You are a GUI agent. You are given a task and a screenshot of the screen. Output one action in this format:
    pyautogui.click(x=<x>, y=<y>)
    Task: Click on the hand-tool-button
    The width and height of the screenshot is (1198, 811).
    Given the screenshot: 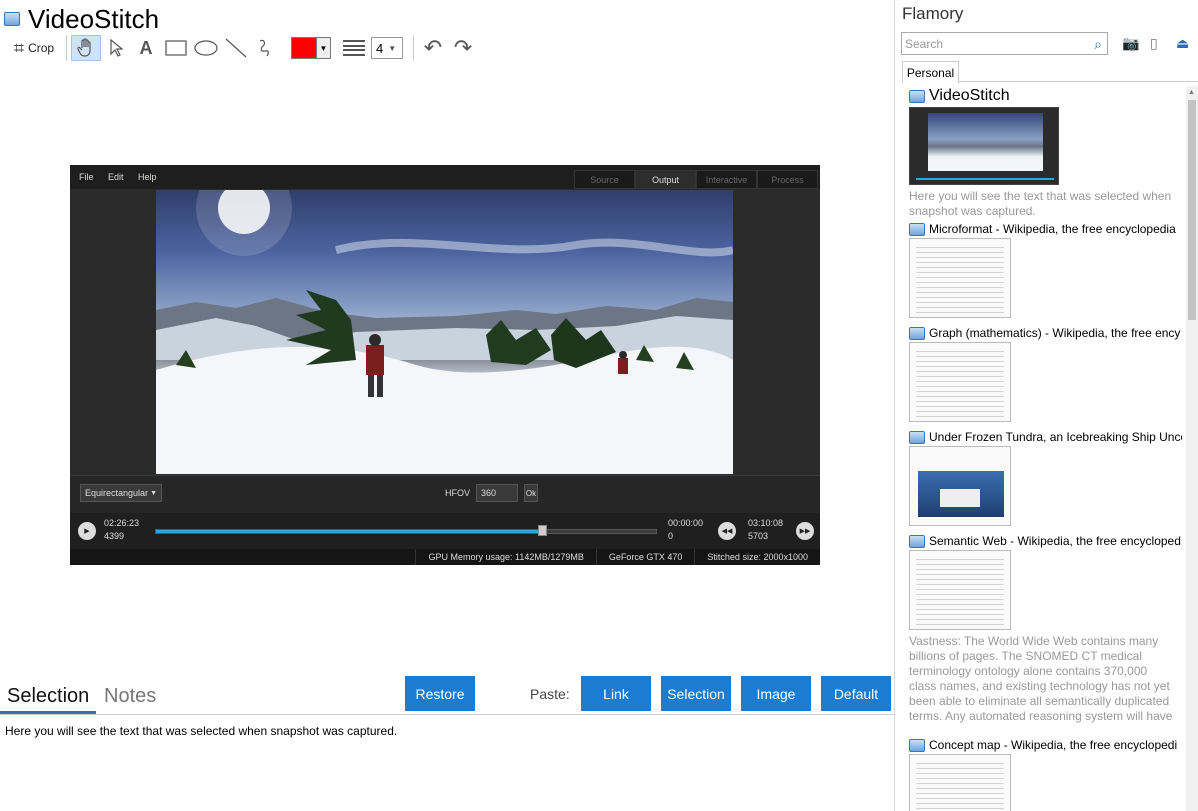 What is the action you would take?
    pyautogui.click(x=86, y=48)
    